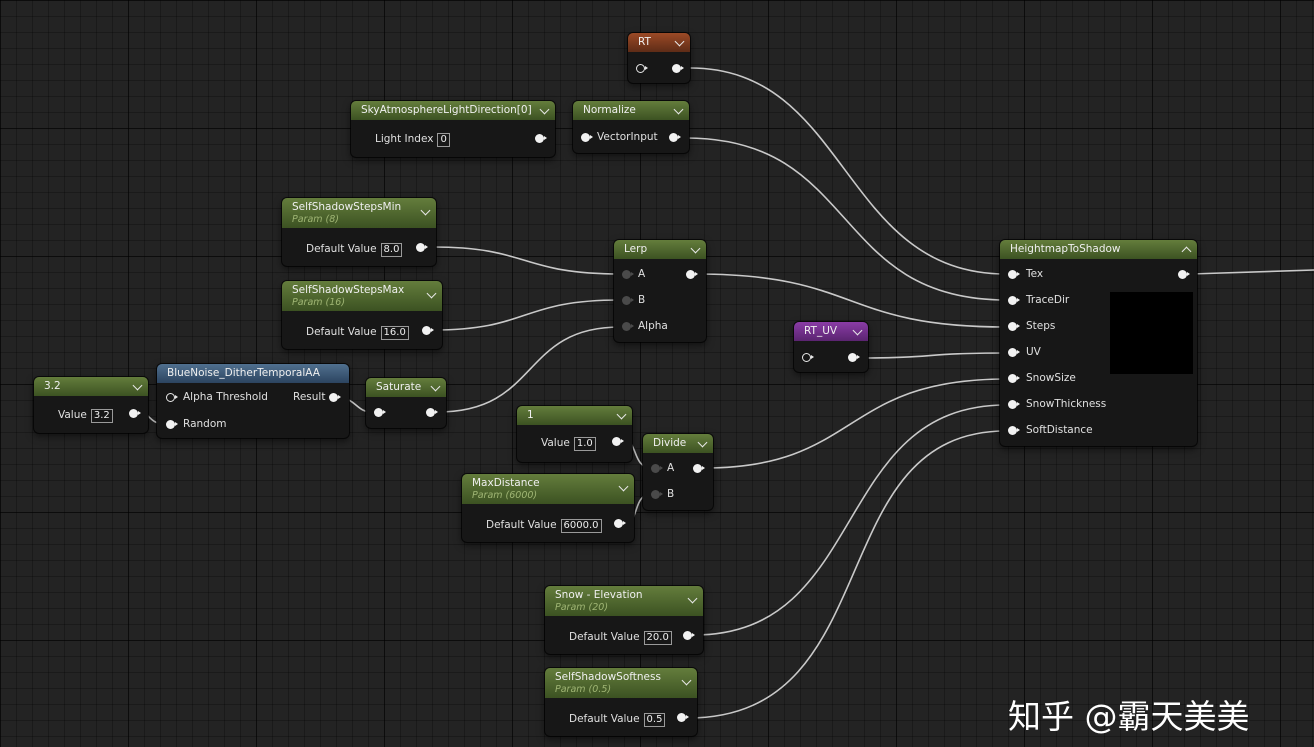 Image resolution: width=1314 pixels, height=747 pixels. Describe the element at coordinates (1014, 326) in the screenshot. I see `input-pin-steps` at that location.